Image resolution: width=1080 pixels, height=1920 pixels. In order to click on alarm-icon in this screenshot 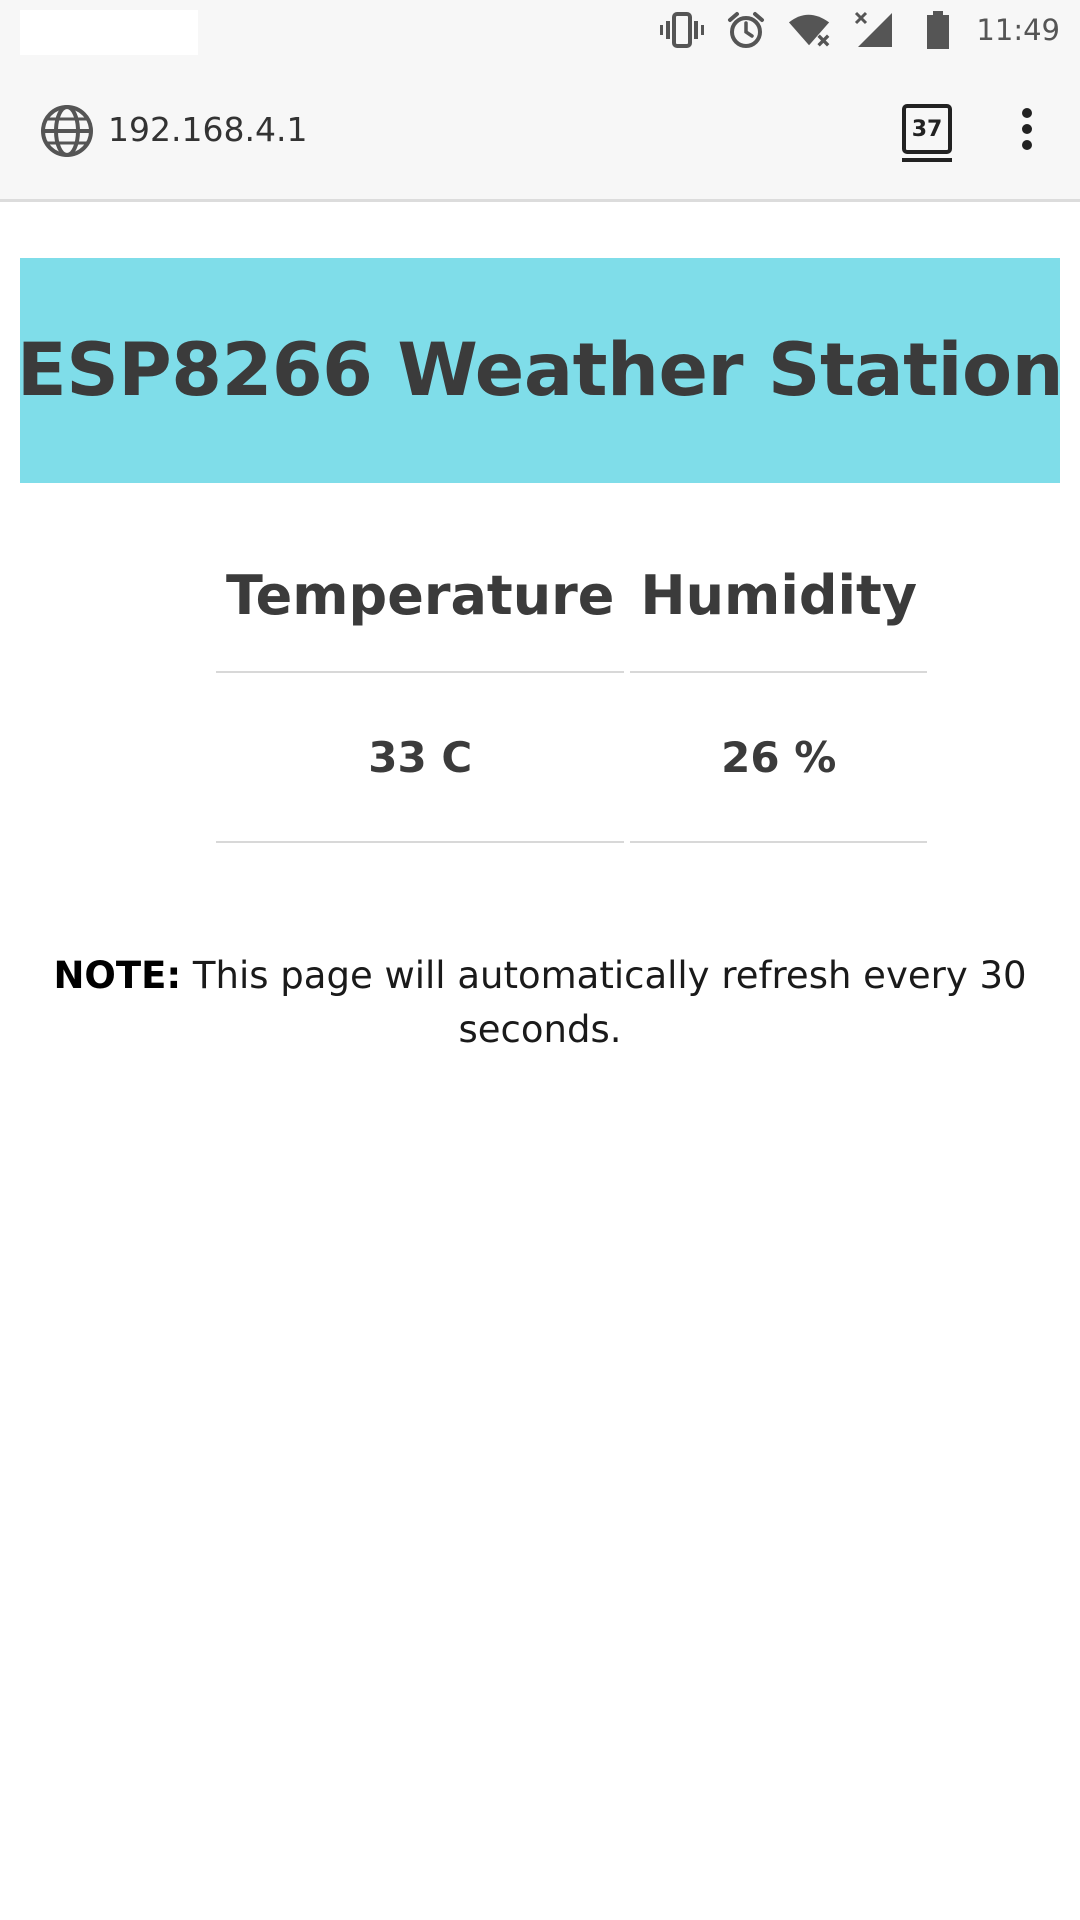, I will do `click(746, 30)`.